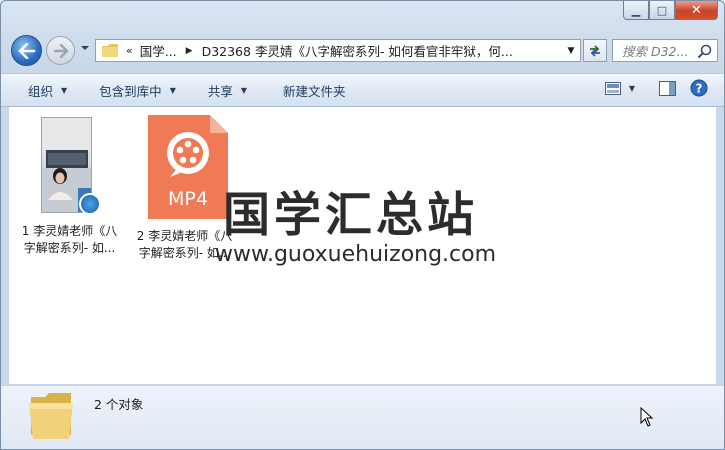 The width and height of the screenshot is (725, 450). I want to click on refresh-button, so click(595, 50).